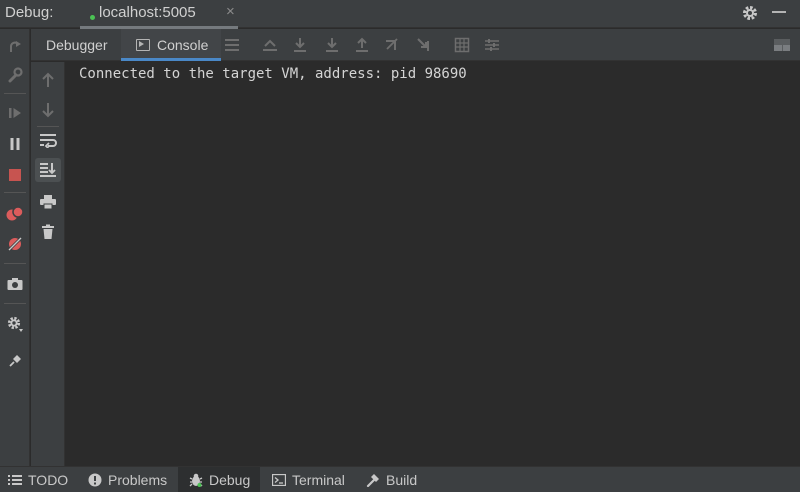  What do you see at coordinates (318, 480) in the screenshot?
I see `terminal-label: Terminal` at bounding box center [318, 480].